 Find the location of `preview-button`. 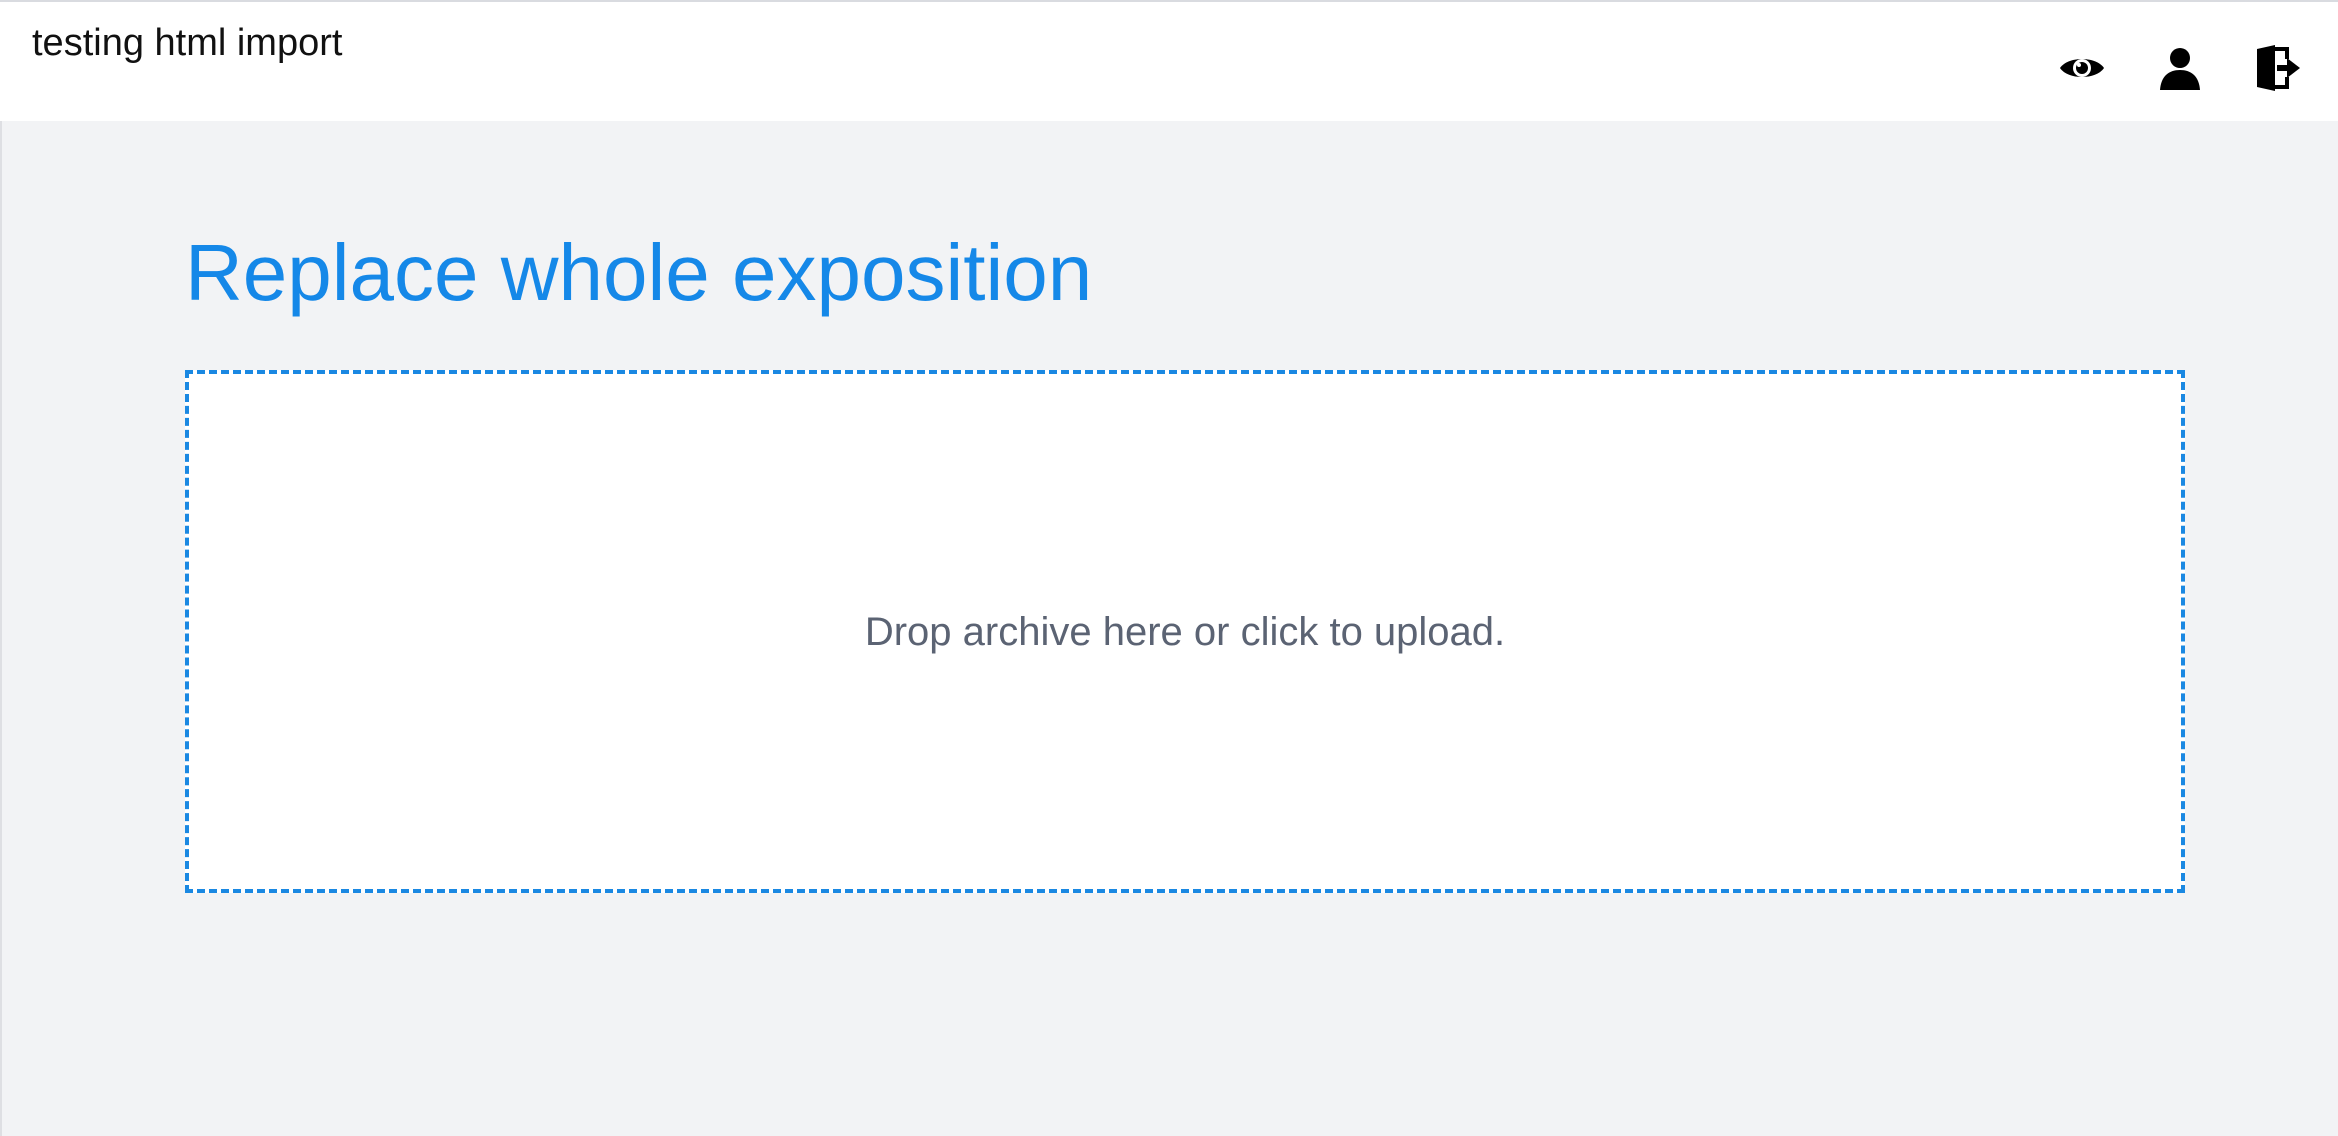

preview-button is located at coordinates (2082, 68).